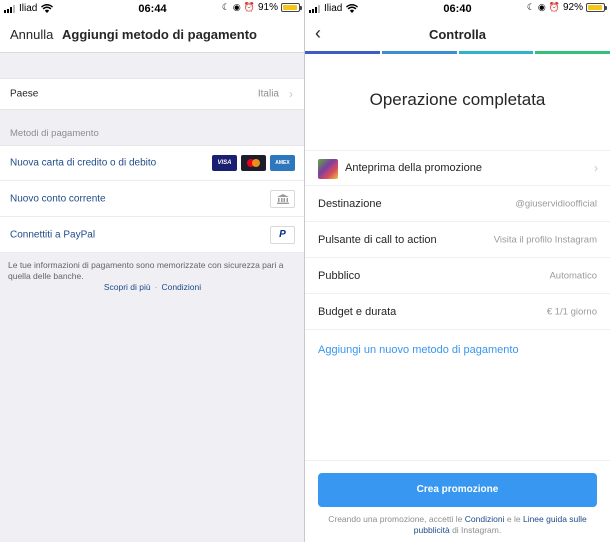 The image size is (610, 542). I want to click on step-progress-bar, so click(457, 52).